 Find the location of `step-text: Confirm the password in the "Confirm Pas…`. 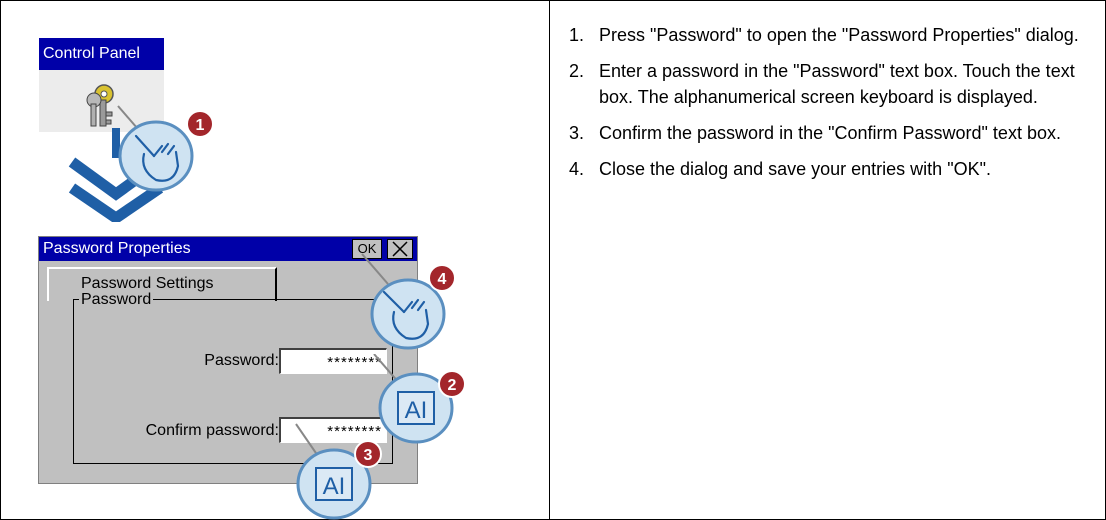

step-text: Confirm the password in the "Confirm Pas… is located at coordinates (830, 133).